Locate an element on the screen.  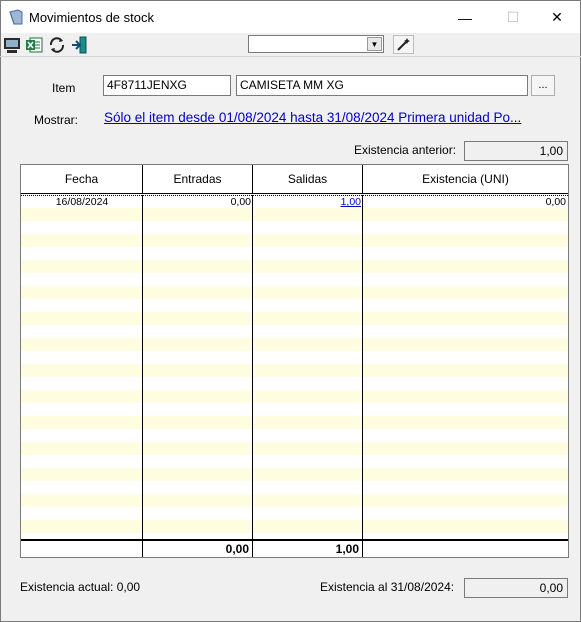
column-header-salidas: Salidas is located at coordinates (308, 179).